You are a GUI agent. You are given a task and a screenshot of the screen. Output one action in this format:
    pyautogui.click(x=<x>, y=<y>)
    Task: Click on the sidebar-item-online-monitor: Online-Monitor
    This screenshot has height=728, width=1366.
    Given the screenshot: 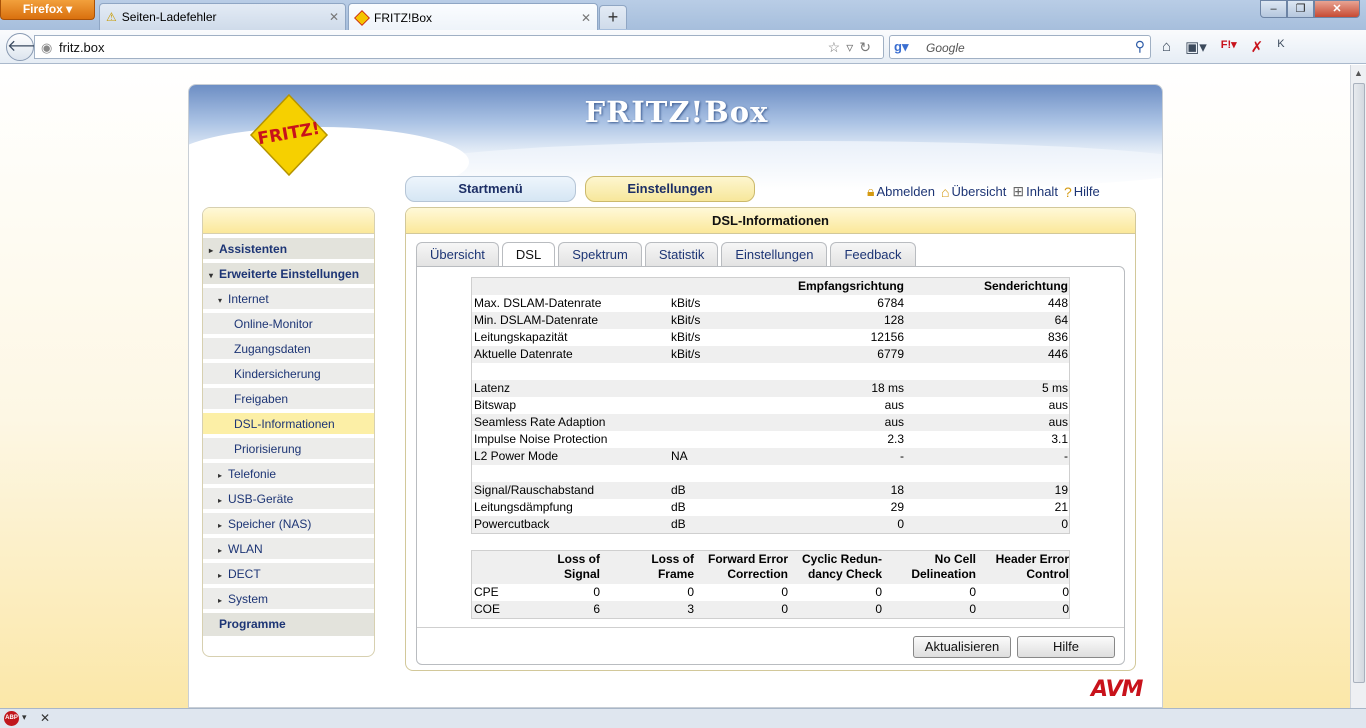 What is the action you would take?
    pyautogui.click(x=288, y=324)
    